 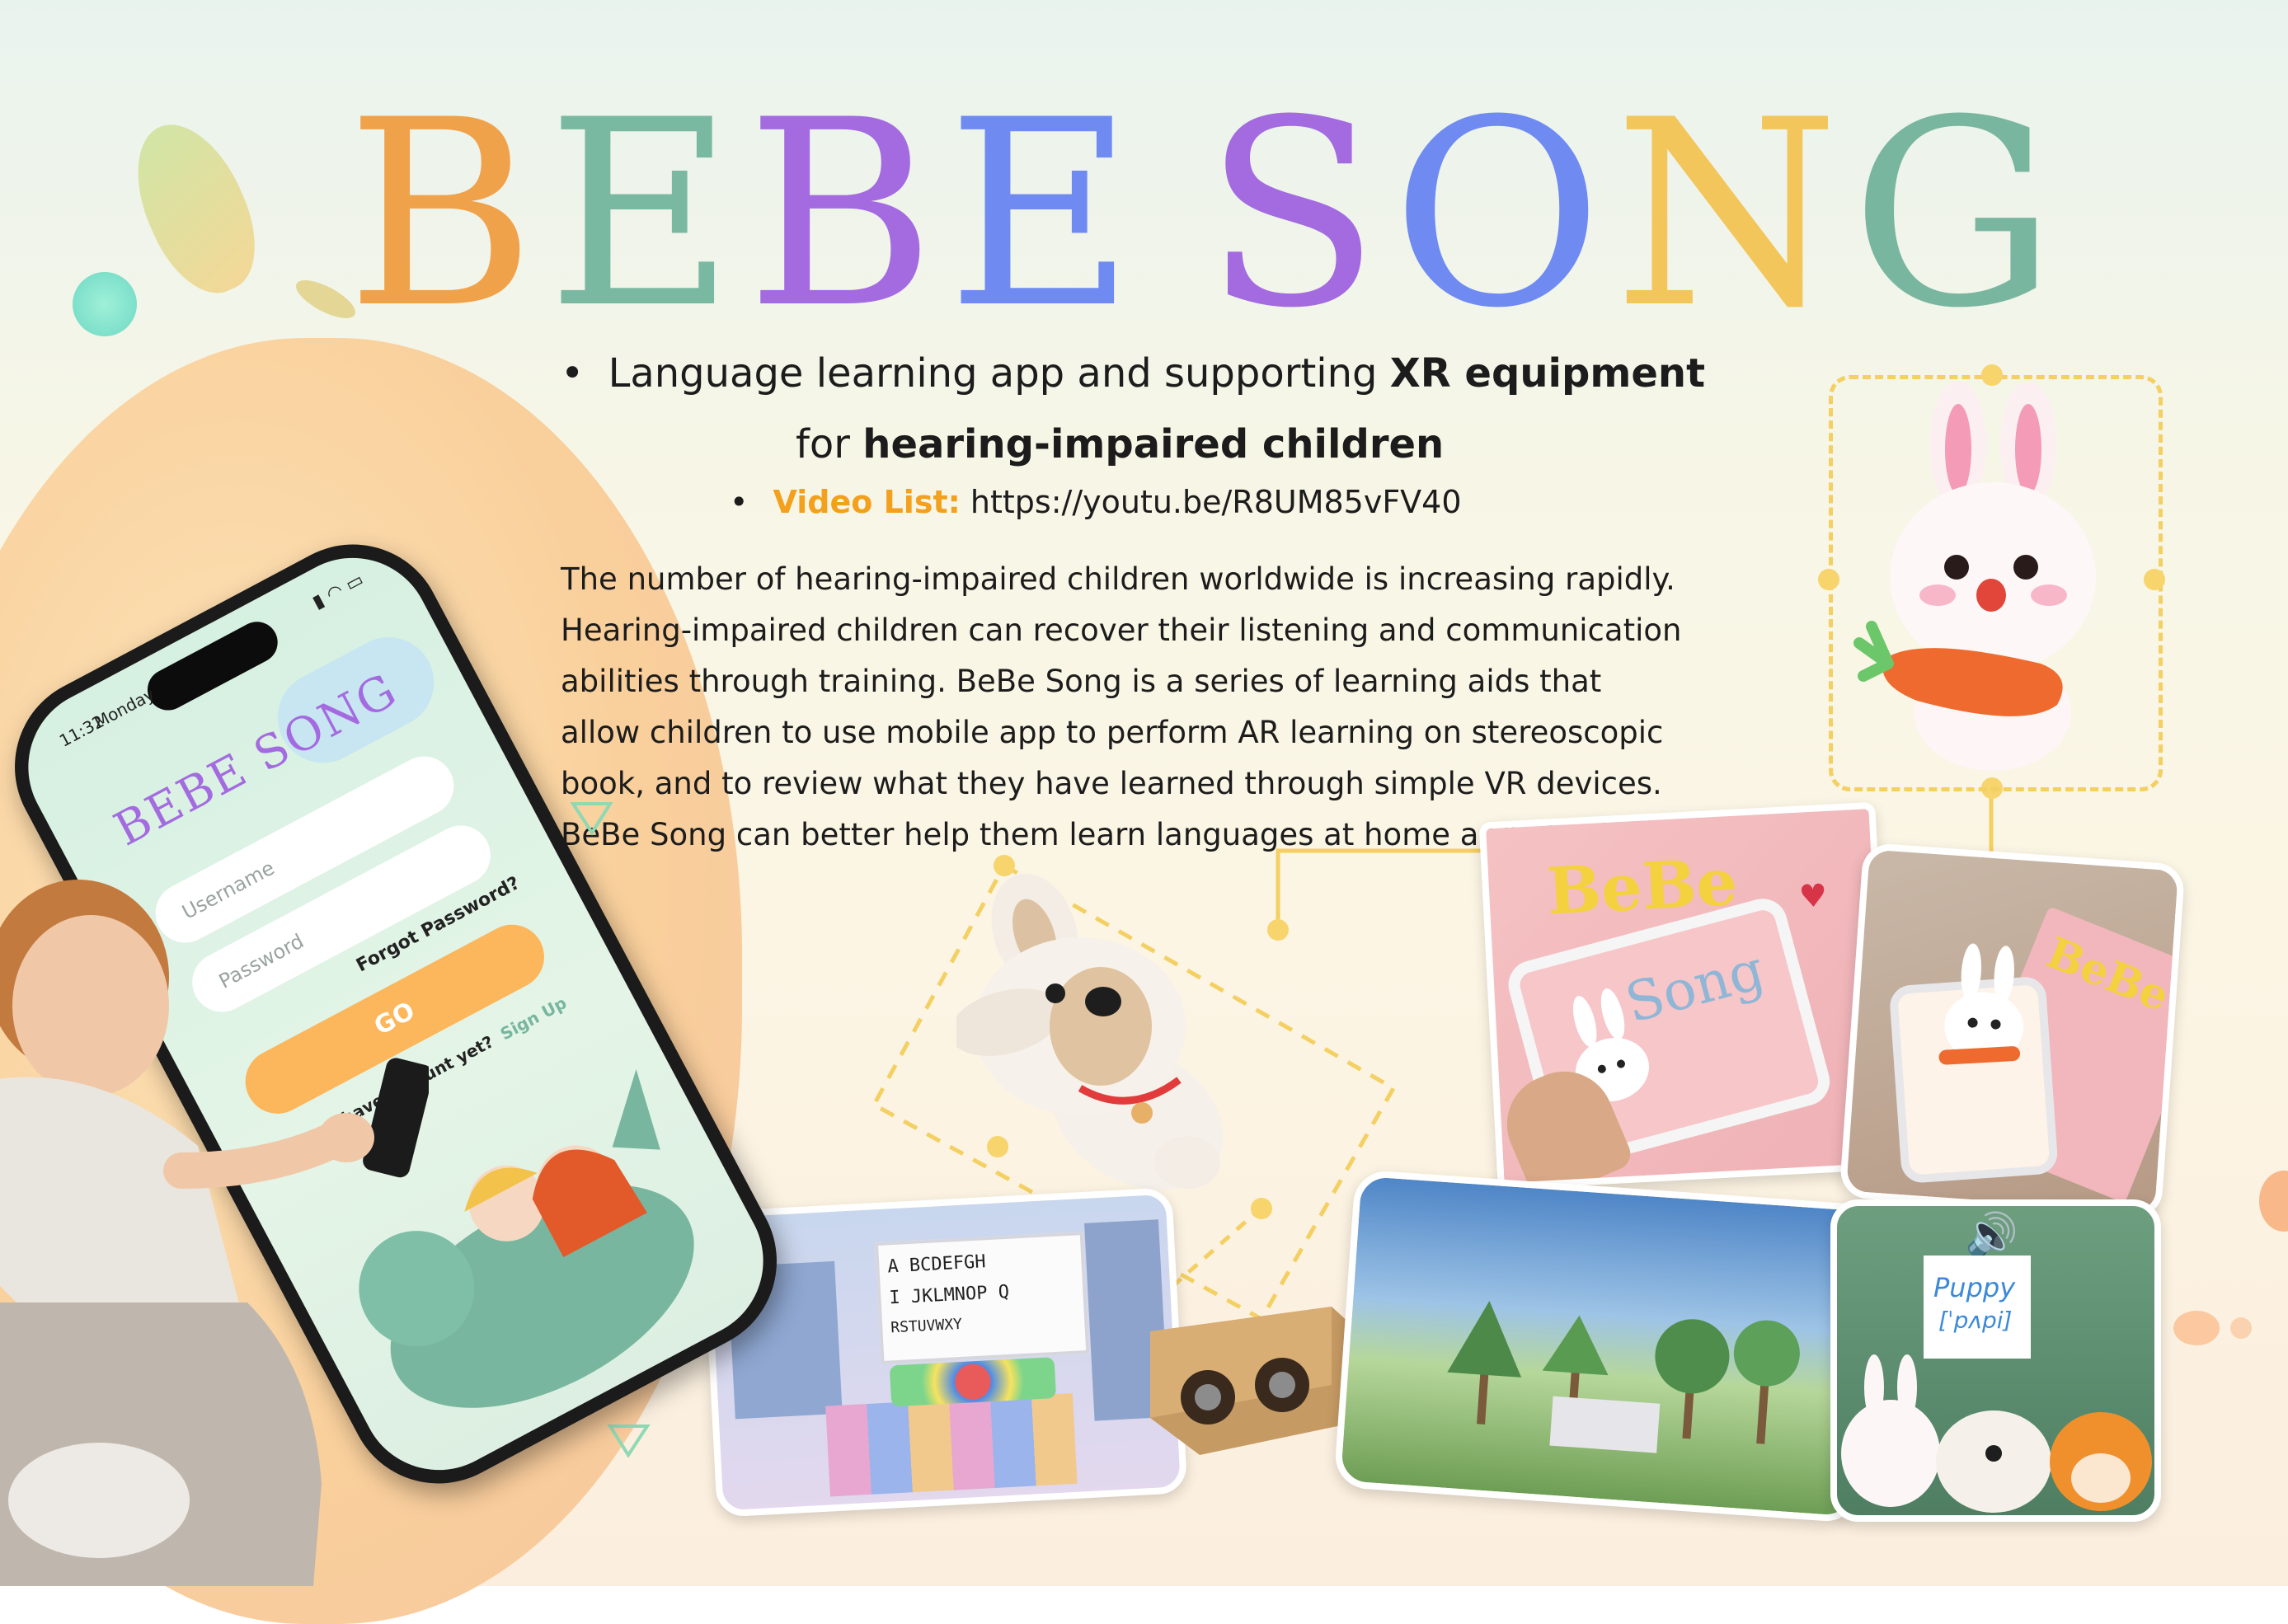 I want to click on vr-ball-pit, so click(x=973, y=1382).